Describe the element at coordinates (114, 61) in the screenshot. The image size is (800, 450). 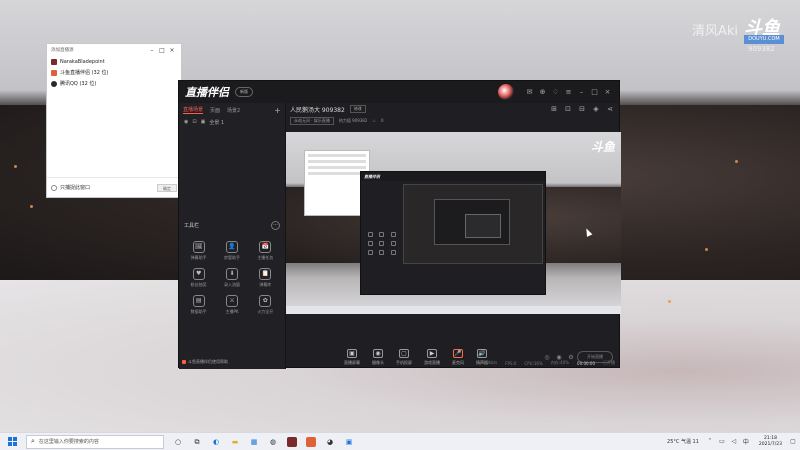
I see `source-item: NarakaBladepoint` at that location.